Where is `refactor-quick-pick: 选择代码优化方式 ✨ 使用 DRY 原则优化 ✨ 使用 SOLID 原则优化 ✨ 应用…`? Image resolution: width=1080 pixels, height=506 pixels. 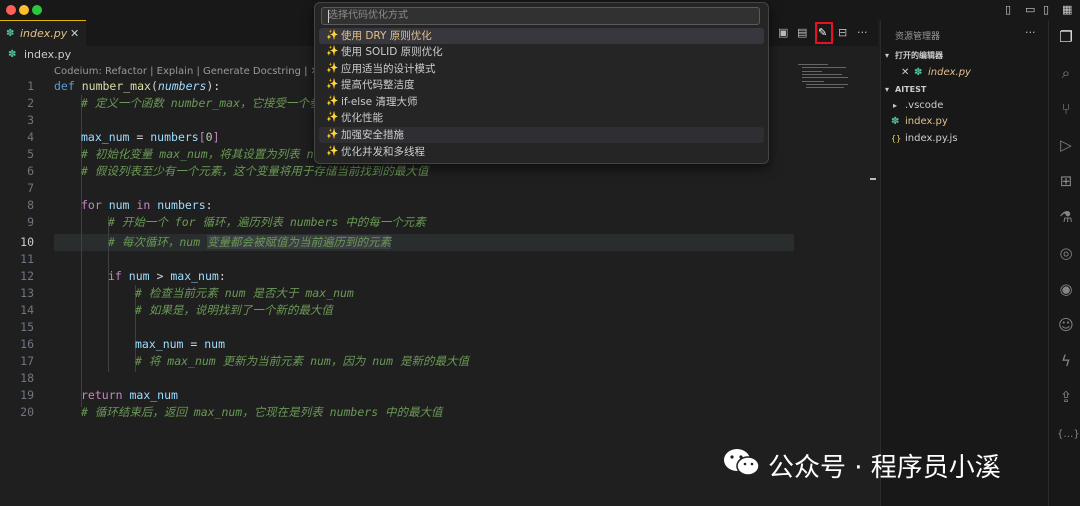
refactor-quick-pick: 选择代码优化方式 ✨ 使用 DRY 原则优化 ✨ 使用 SOLID 原则优化 ✨ 应用… is located at coordinates (541, 83).